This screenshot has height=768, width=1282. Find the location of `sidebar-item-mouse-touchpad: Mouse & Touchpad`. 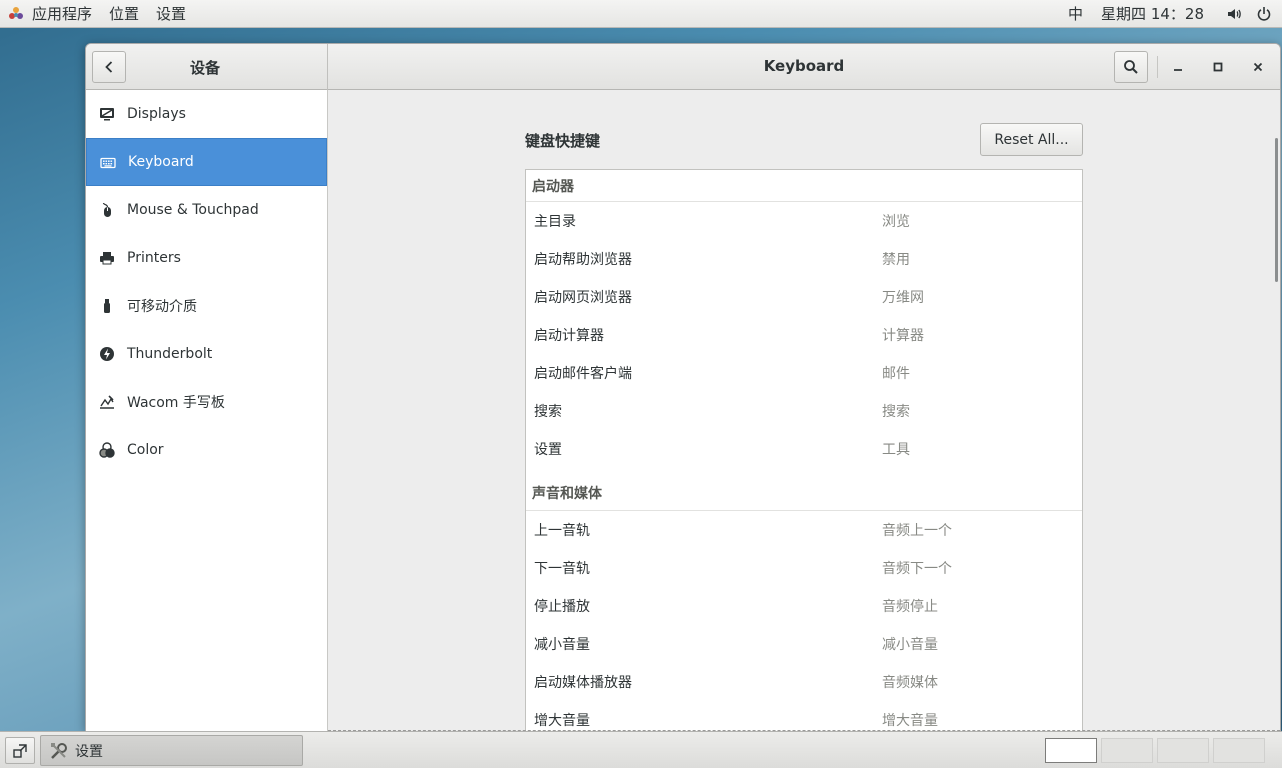

sidebar-item-mouse-touchpad: Mouse & Touchpad is located at coordinates (206, 210).